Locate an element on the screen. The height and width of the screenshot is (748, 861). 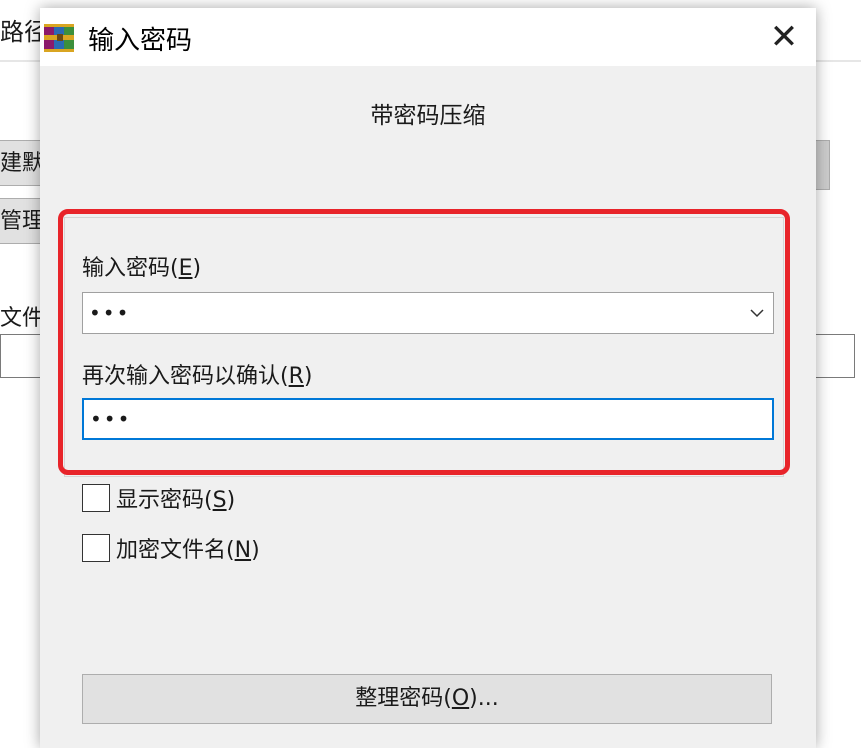
organize-passwords-label-text: 整理密码( is located at coordinates (403, 698).